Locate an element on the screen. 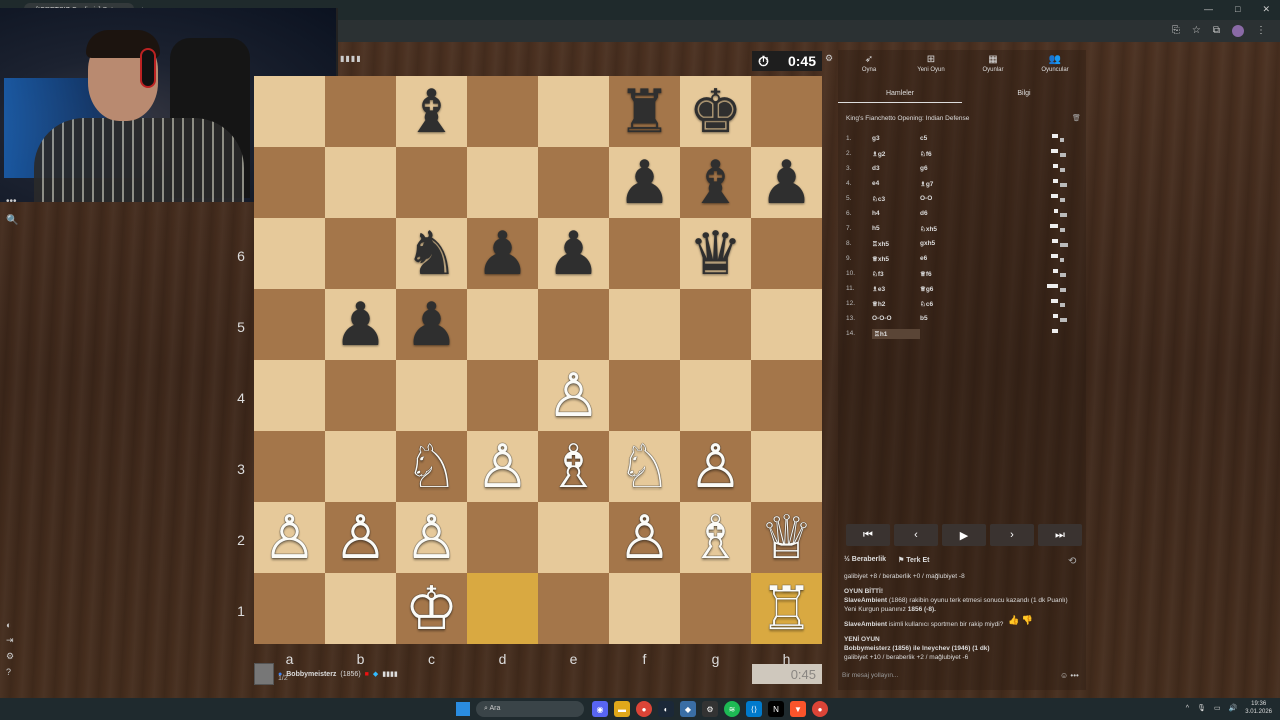 The image size is (1280, 720). square-f7: ♟ is located at coordinates (644, 182).